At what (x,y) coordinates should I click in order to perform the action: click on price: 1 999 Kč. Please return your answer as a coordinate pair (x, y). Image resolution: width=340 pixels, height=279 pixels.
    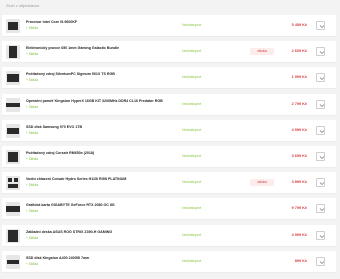
    Looking at the image, I should click on (299, 77).